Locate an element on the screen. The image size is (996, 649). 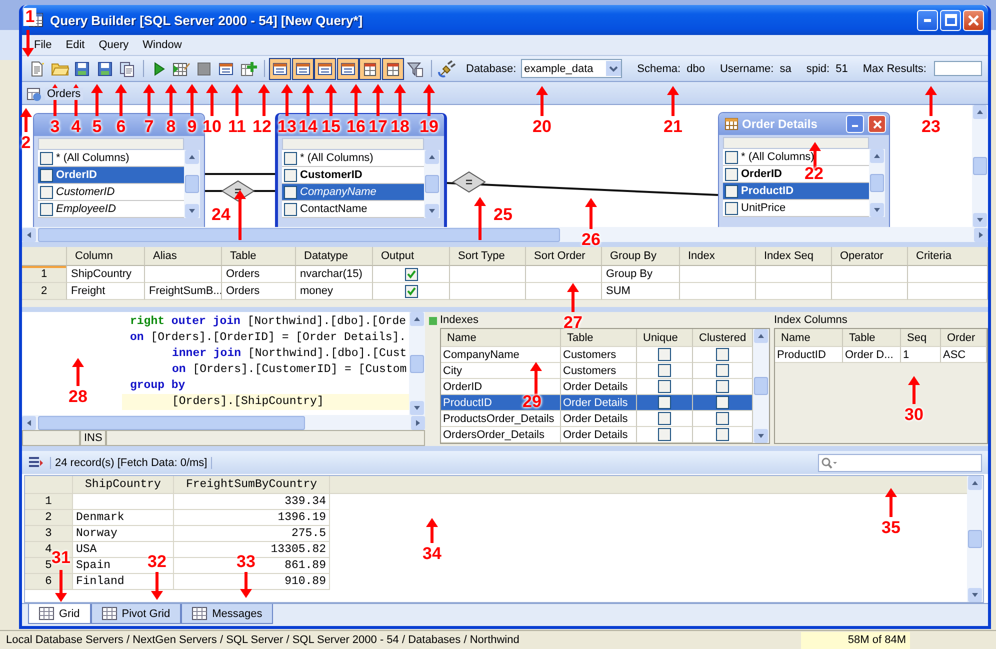
column-item: * (All Columns) is located at coordinates (353, 158).